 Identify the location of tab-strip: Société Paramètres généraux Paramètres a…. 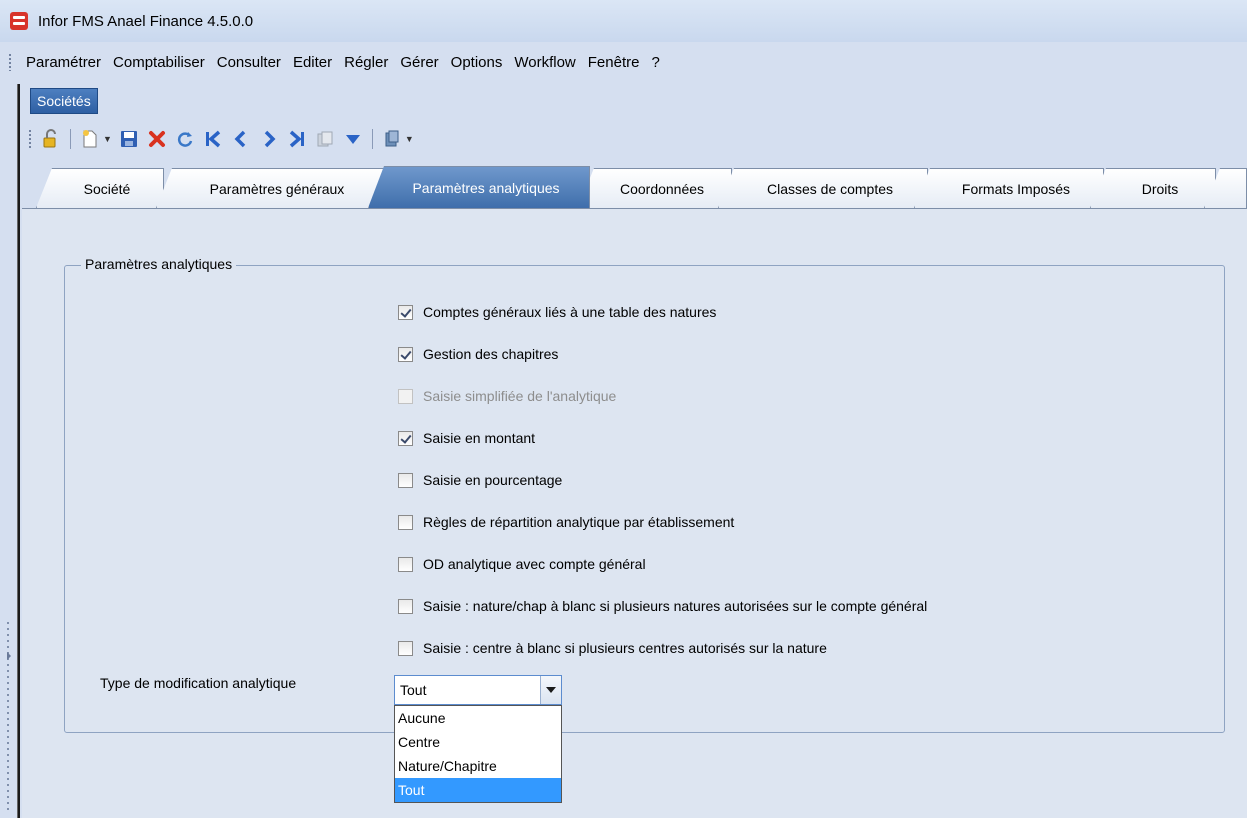
(637, 186).